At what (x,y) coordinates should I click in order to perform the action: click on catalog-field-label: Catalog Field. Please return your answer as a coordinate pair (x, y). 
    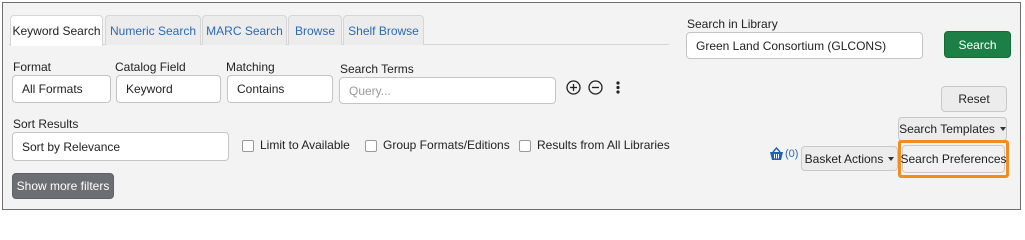
    Looking at the image, I should click on (150, 67).